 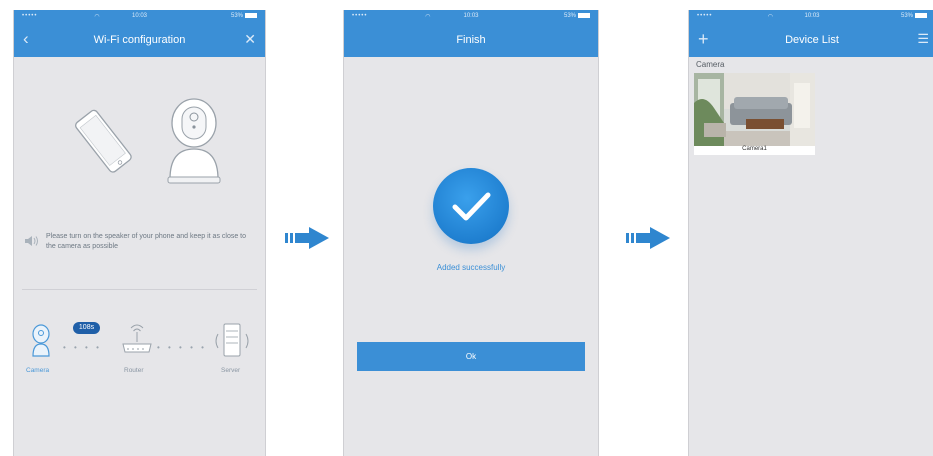 I want to click on camera-device-icon, so click(x=41, y=340).